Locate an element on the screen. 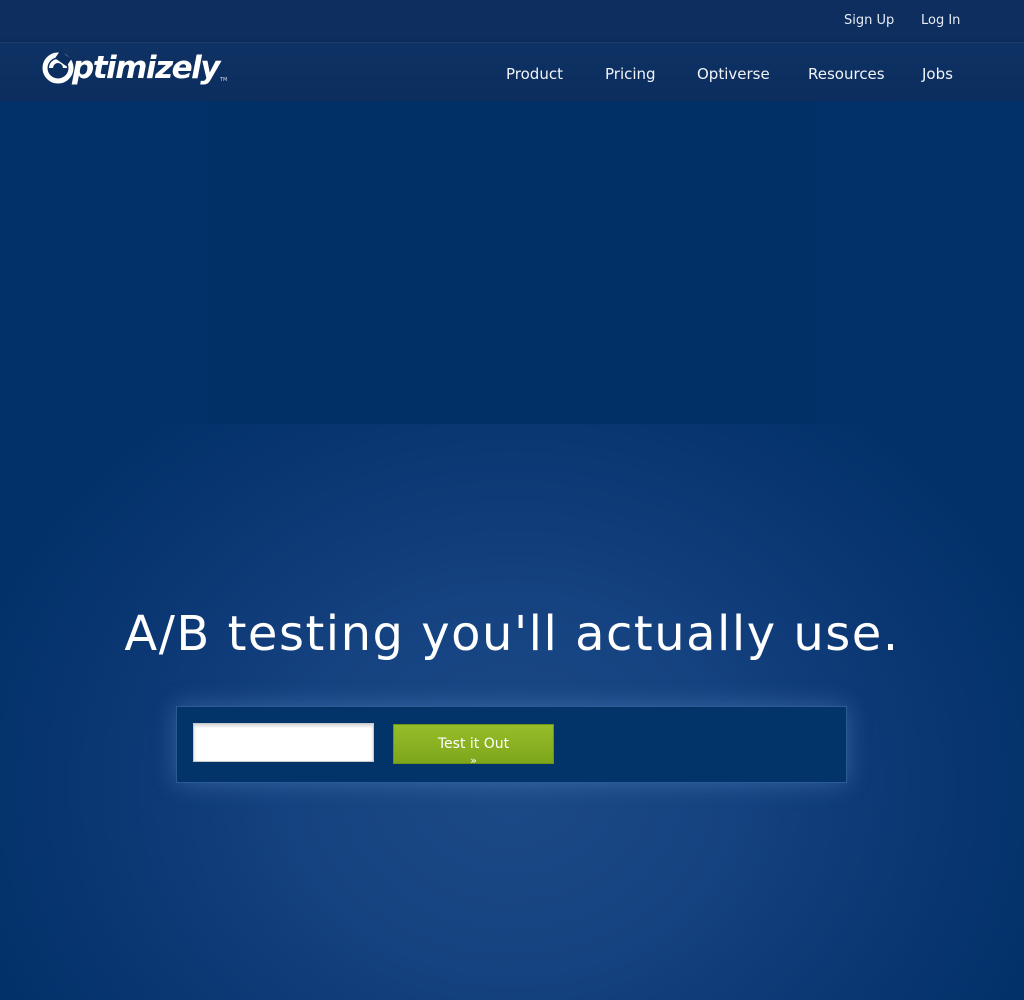 This screenshot has width=1024, height=1000. arrow-icon: » is located at coordinates (473, 759).